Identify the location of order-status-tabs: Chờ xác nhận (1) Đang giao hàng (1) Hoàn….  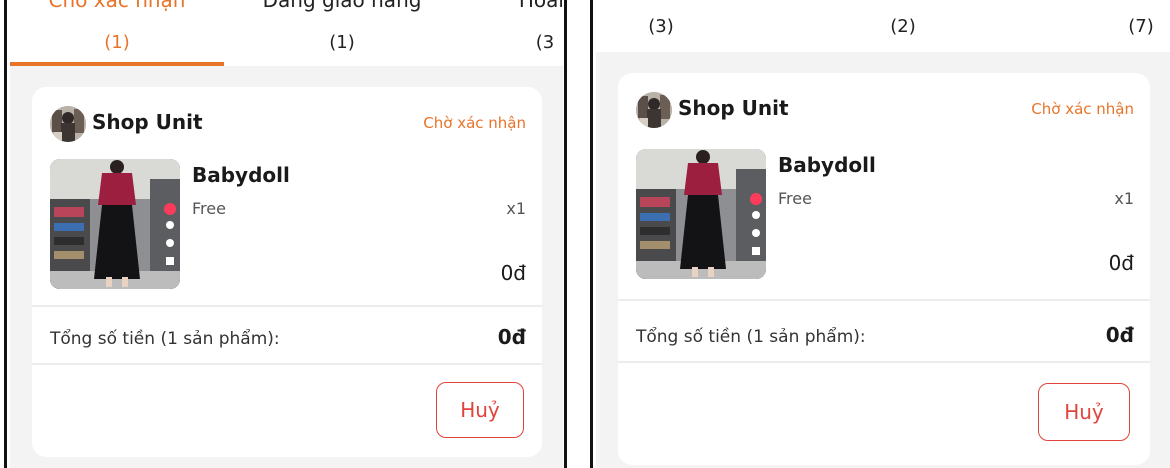
(286, 33).